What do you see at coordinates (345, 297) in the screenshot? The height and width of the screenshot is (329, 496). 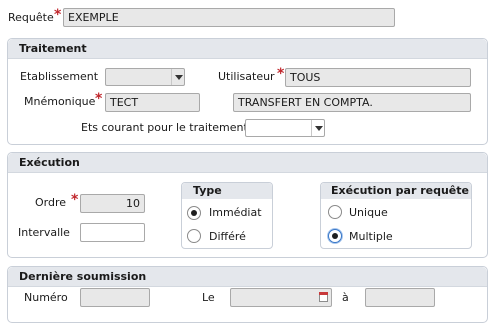 I see `a-label: à` at bounding box center [345, 297].